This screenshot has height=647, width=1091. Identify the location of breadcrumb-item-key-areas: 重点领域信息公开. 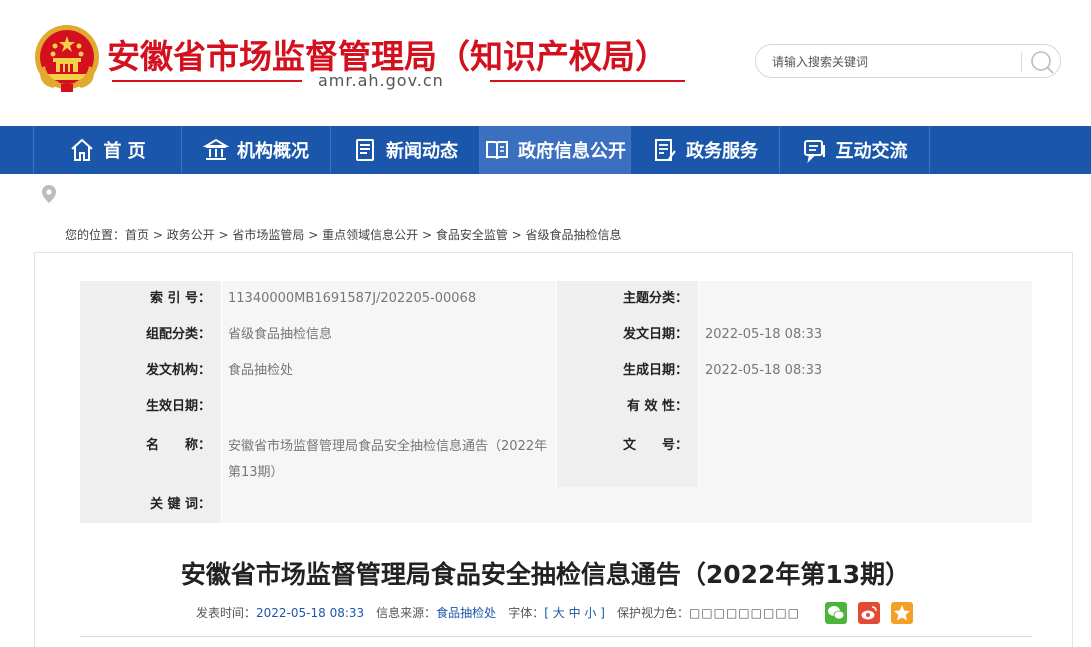
(370, 235).